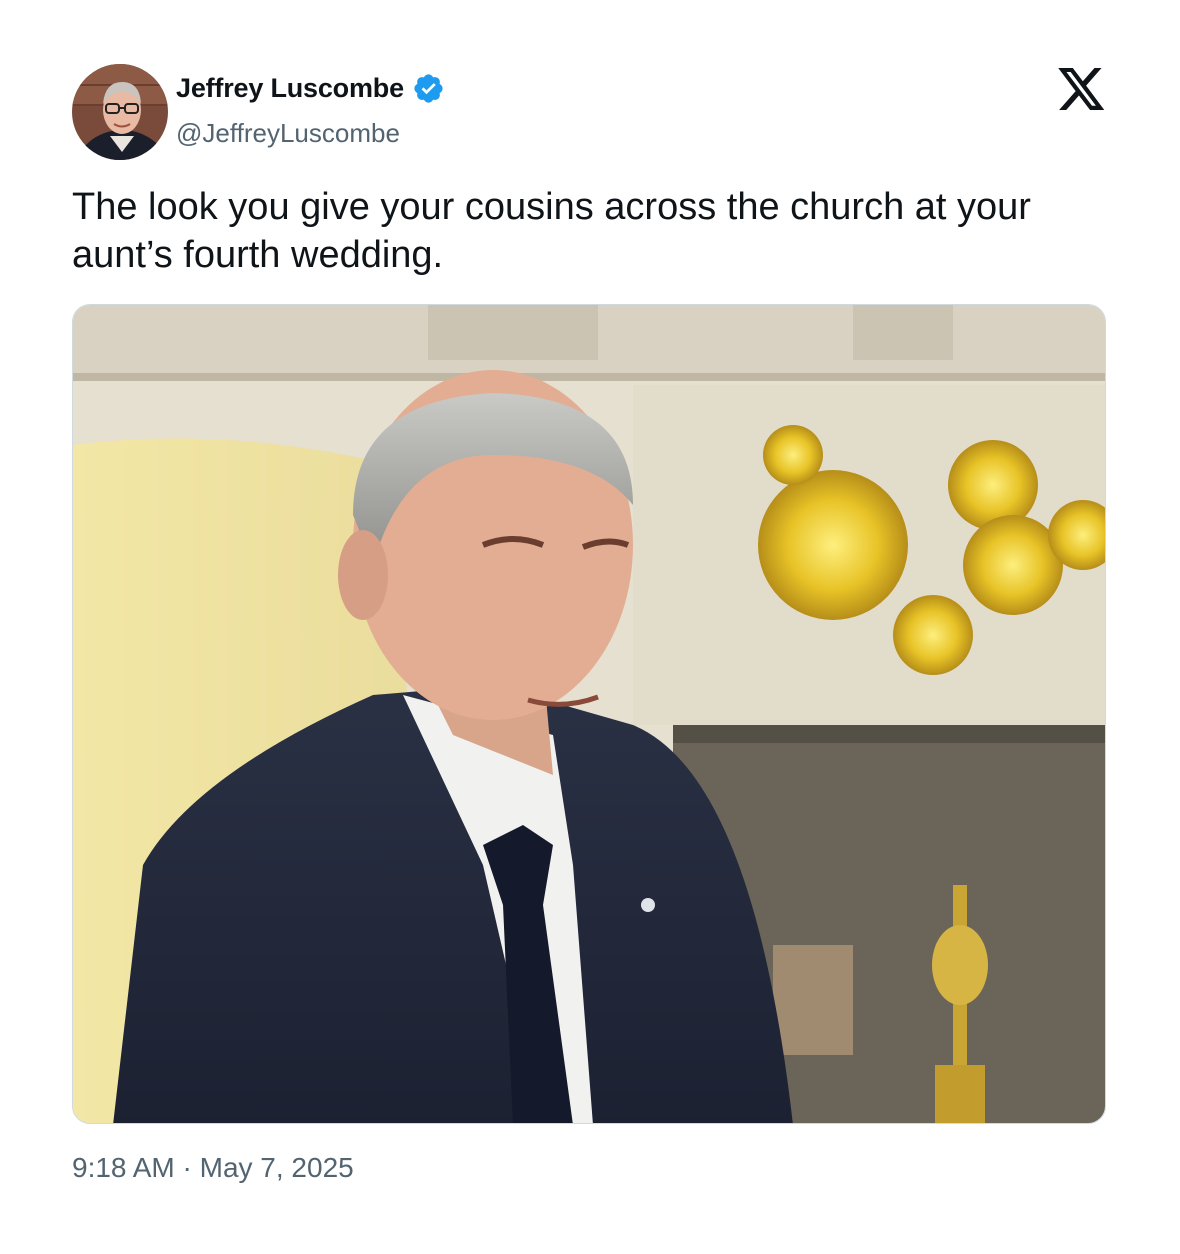 The image size is (1180, 1254). Describe the element at coordinates (1082, 90) in the screenshot. I see `x-logo-icon` at that location.